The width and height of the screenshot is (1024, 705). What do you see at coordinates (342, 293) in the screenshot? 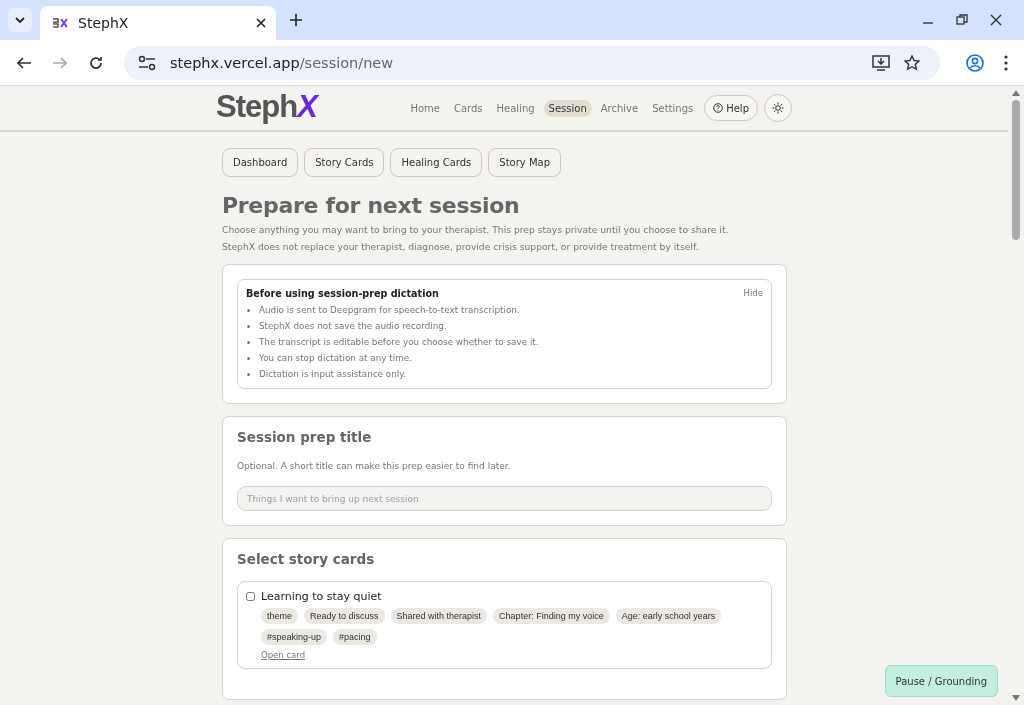
I see `notice-title: Before using session-prep dictation` at bounding box center [342, 293].